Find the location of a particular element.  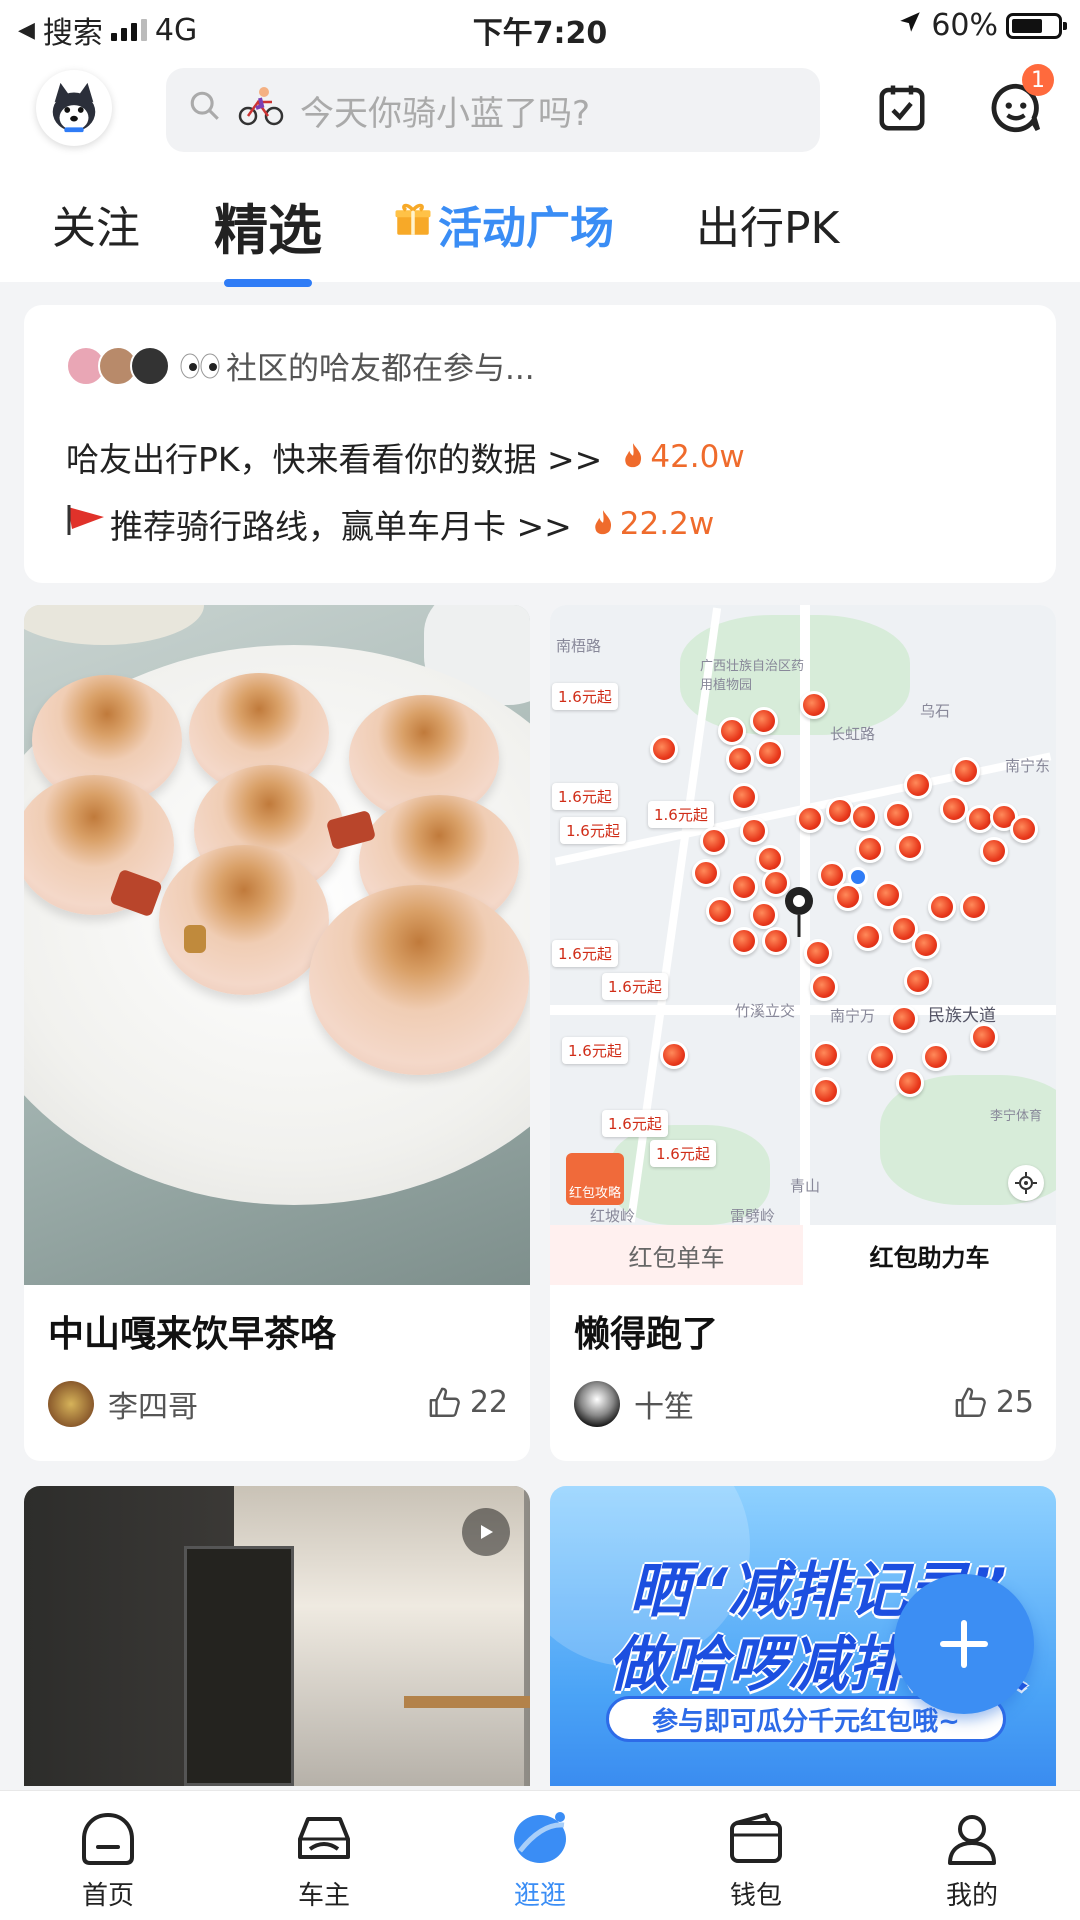

nav-wallet: 钱包 is located at coordinates (756, 1855).